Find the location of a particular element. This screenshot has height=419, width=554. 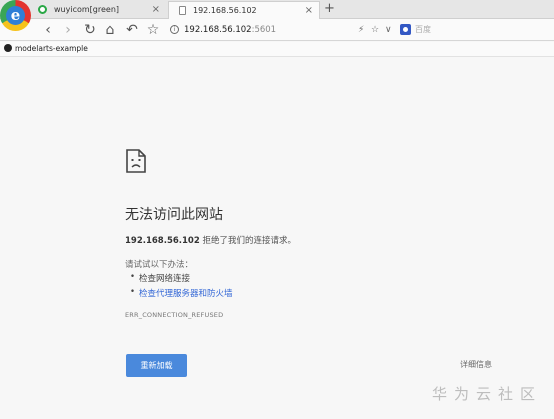

browser-logo-icon: e is located at coordinates (15, 15).